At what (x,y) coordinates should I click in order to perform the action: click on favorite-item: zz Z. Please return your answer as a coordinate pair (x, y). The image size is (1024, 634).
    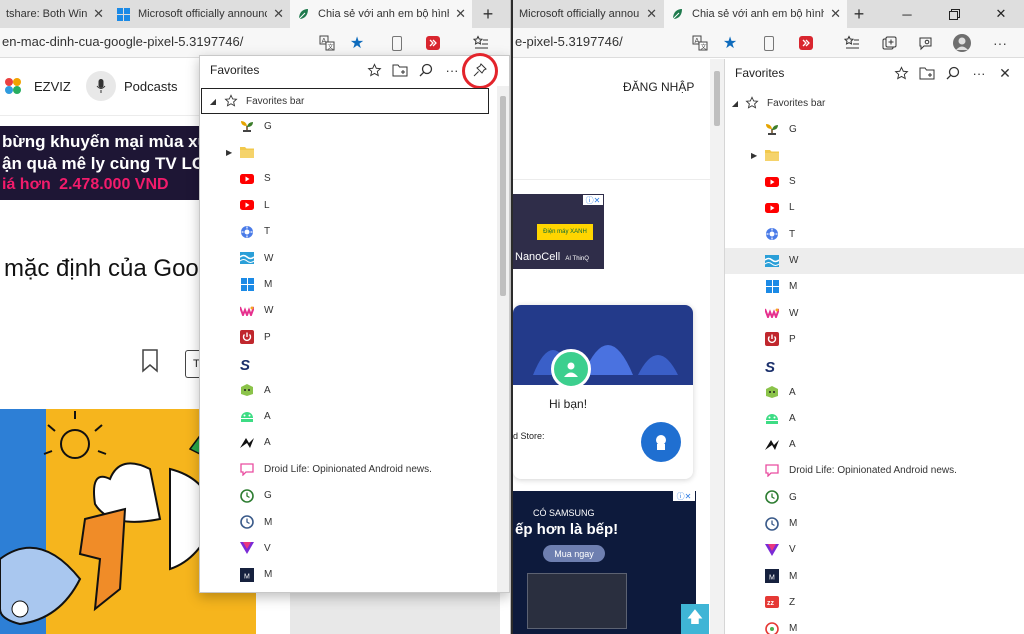
    Looking at the image, I should click on (874, 602).